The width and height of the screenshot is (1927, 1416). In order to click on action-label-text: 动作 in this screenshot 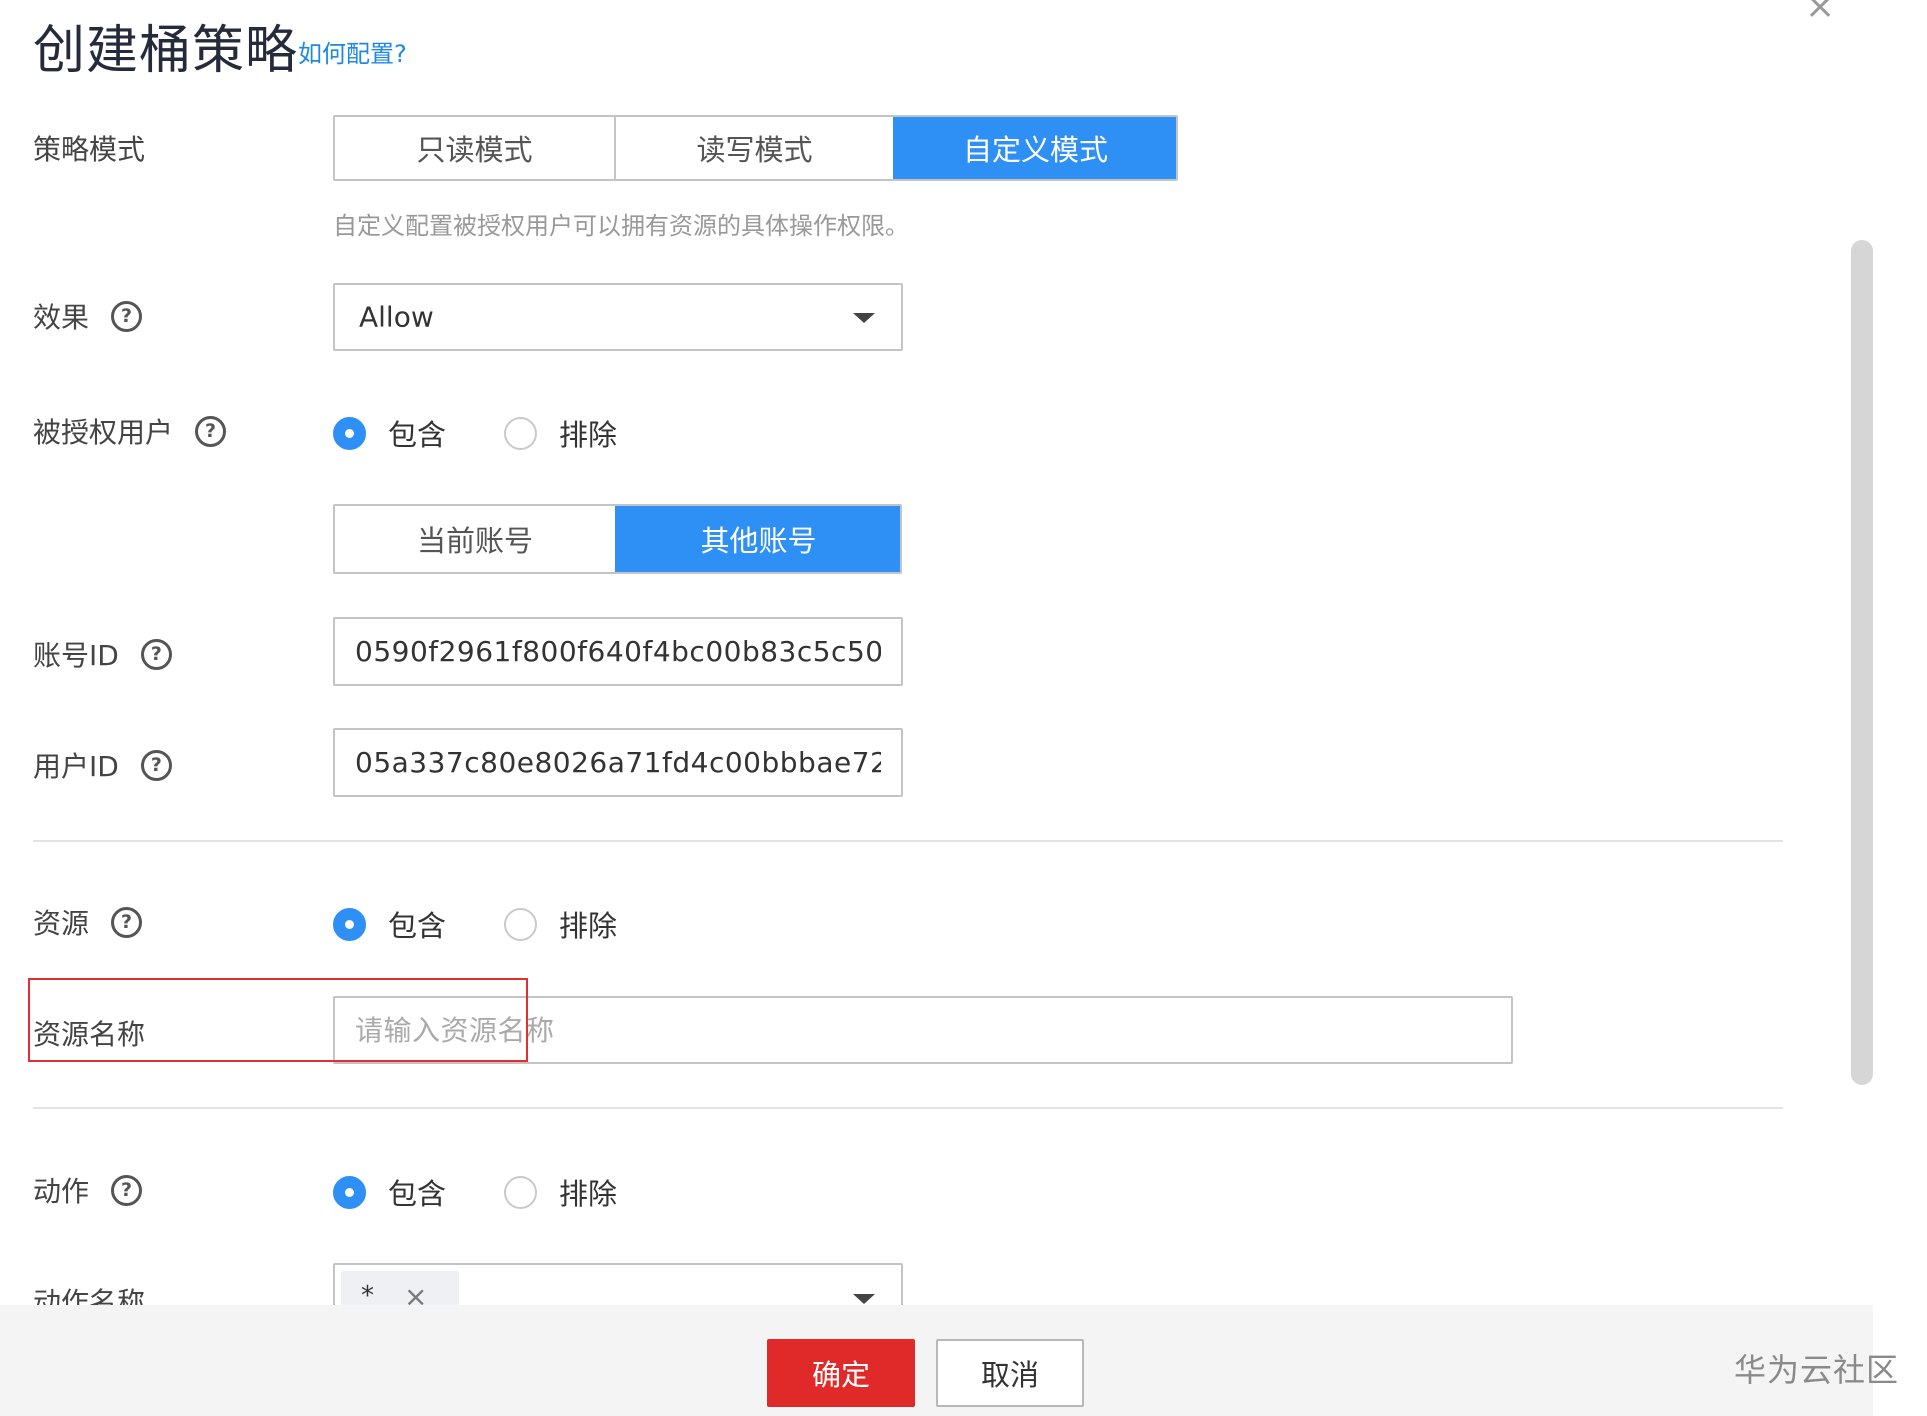, I will do `click(61, 1191)`.